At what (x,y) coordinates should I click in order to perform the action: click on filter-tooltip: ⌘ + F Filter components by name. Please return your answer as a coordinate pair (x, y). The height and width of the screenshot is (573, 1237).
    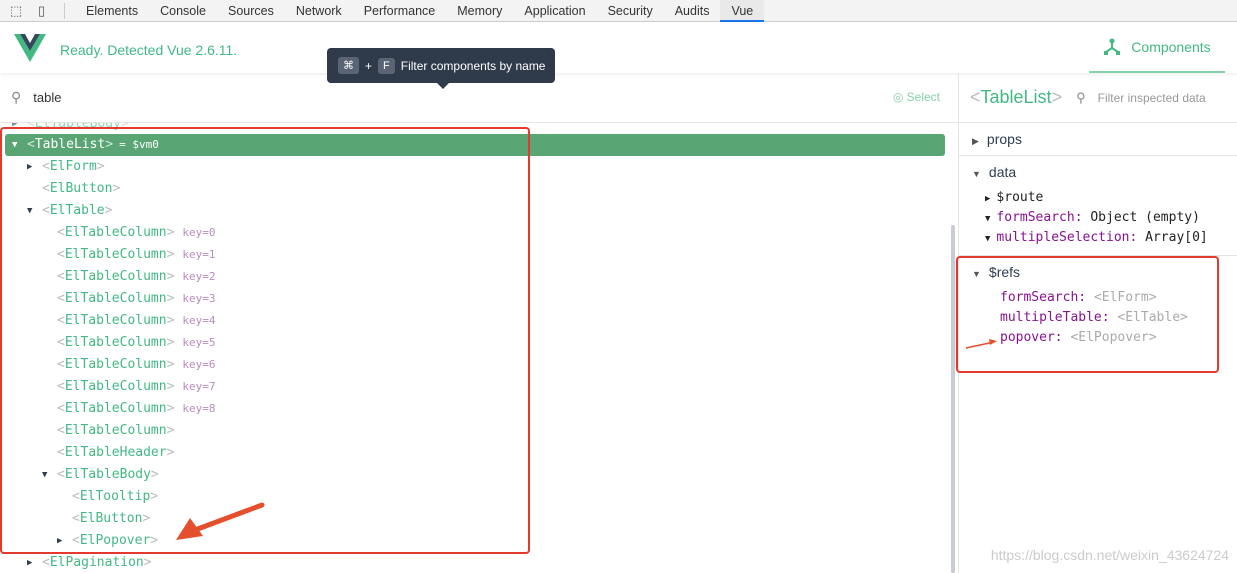
    Looking at the image, I should click on (441, 68).